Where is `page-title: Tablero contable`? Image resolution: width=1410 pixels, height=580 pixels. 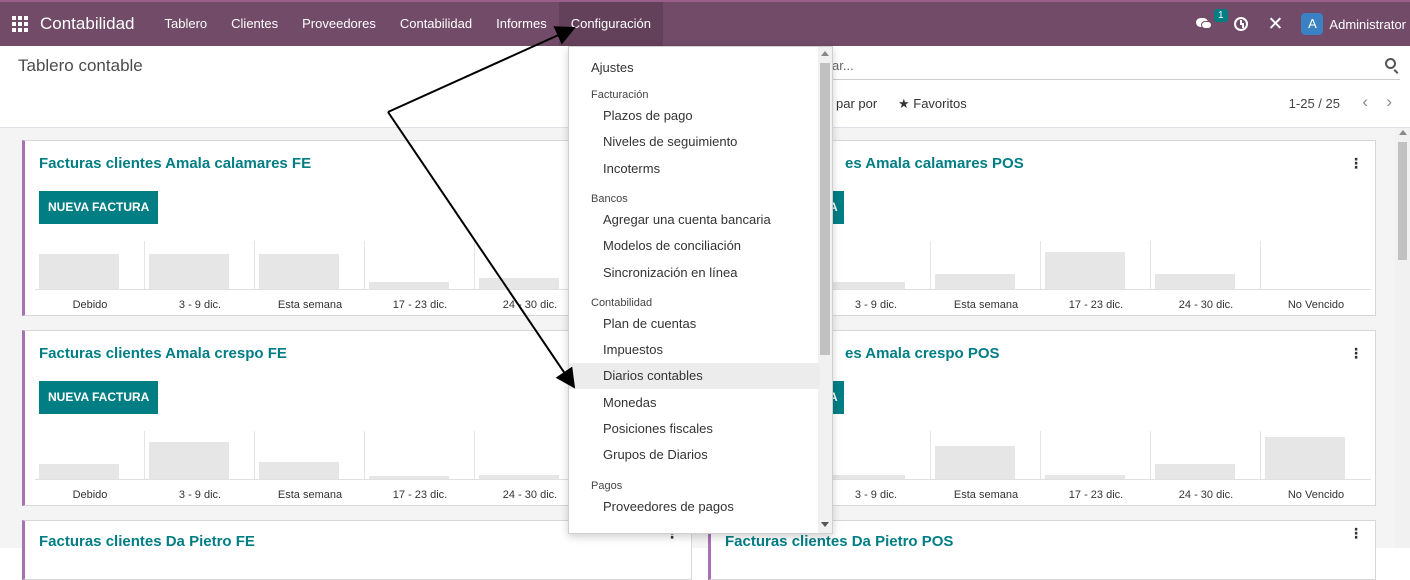
page-title: Tablero contable is located at coordinates (80, 65).